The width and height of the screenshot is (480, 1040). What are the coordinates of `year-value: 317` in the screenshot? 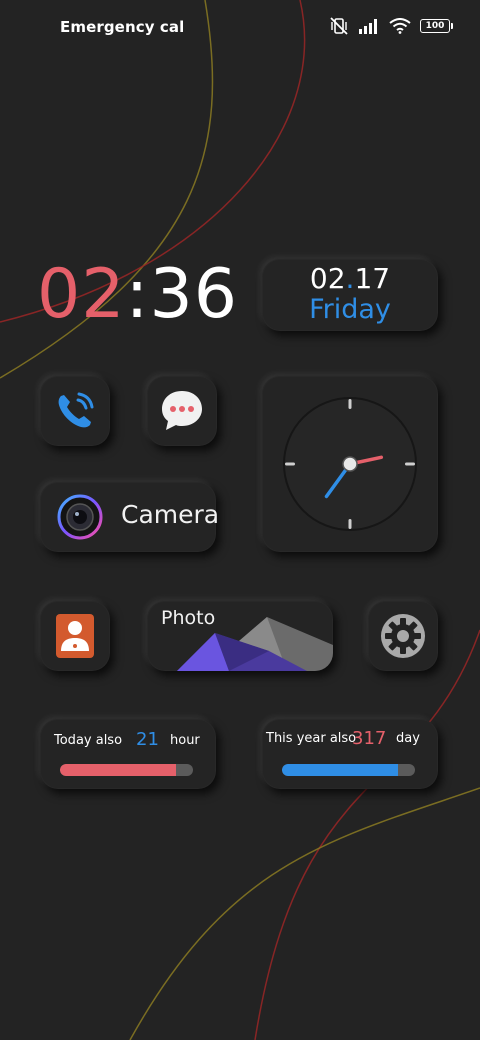 It's located at (369, 738).